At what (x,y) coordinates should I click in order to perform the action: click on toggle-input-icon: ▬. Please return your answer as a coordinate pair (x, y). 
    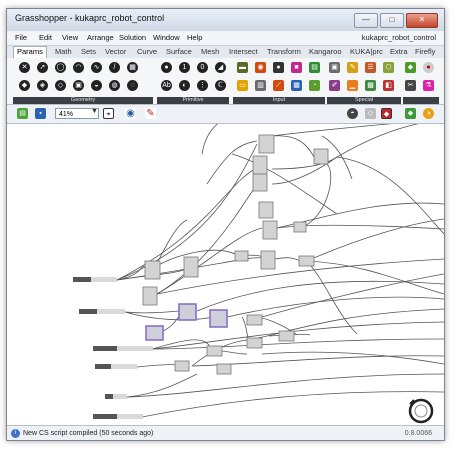
    Looking at the image, I should click on (242, 67).